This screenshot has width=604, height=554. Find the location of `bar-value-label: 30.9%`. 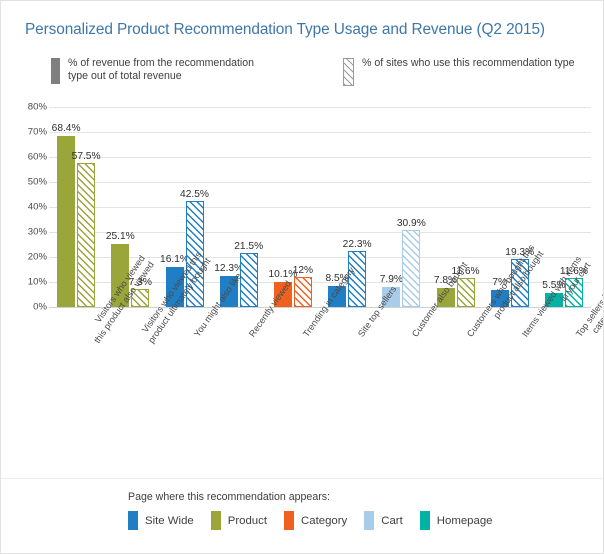

bar-value-label: 30.9% is located at coordinates (411, 223).